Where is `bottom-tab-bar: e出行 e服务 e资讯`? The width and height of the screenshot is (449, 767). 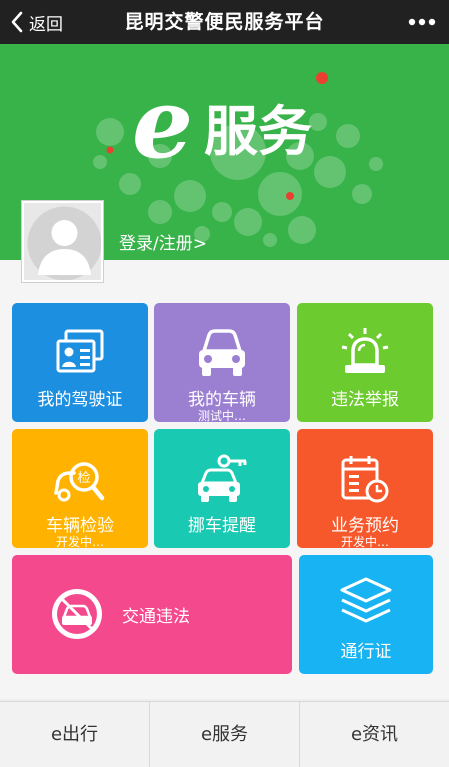
bottom-tab-bar: e出行 e服务 e资讯 is located at coordinates (224, 734).